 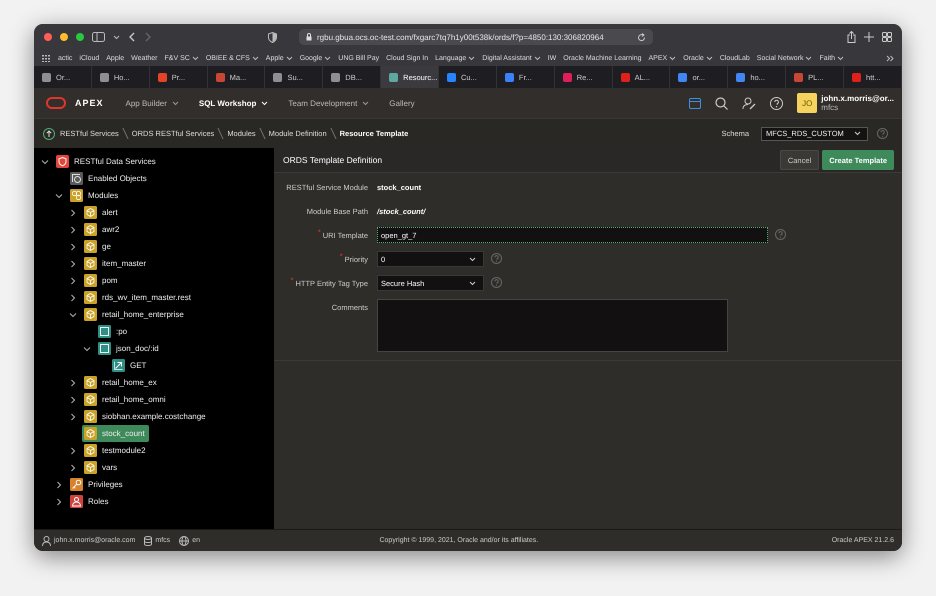 What do you see at coordinates (135, 314) in the screenshot?
I see `tree-node: retail_home_enterprise` at bounding box center [135, 314].